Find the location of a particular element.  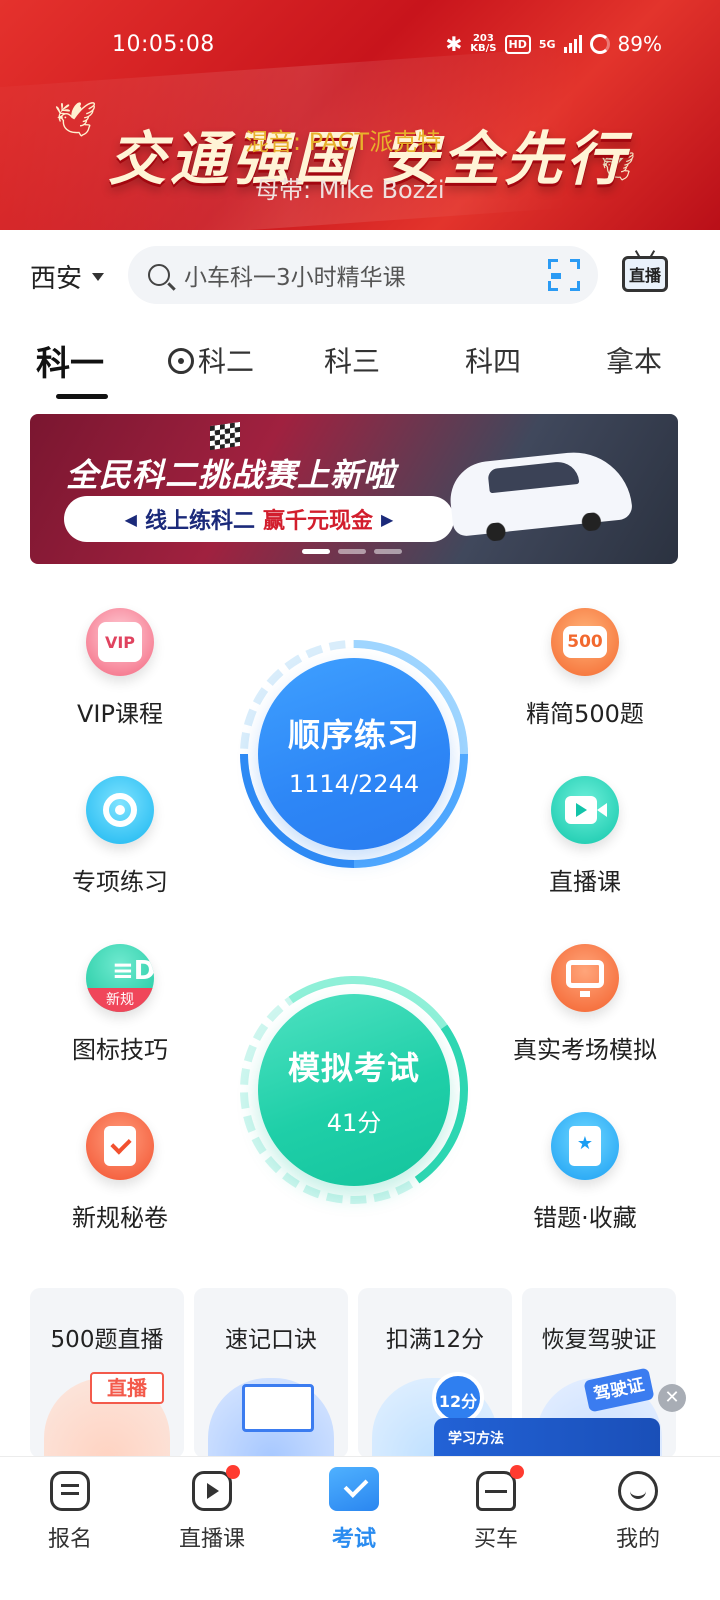

sequential-practice-button: 顺序练习 1114/2244 is located at coordinates (354, 754).